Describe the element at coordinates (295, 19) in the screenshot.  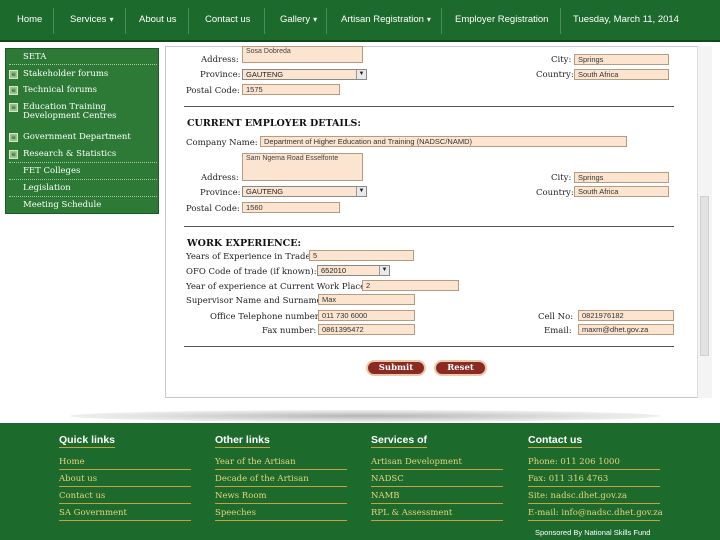
I see `nav-gallery-label: Gallery` at that location.